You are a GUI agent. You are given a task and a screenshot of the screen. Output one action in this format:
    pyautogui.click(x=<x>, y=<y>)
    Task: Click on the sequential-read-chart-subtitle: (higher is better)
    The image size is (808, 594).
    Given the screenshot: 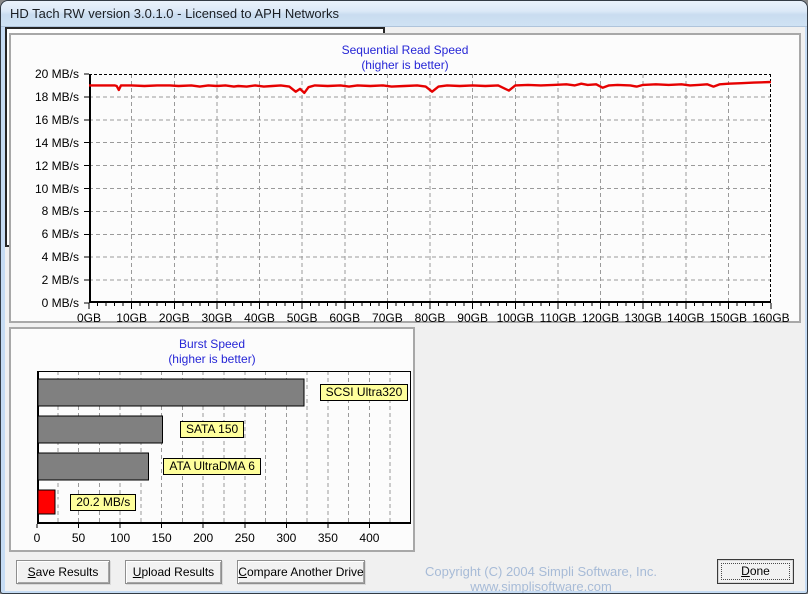 What is the action you would take?
    pyautogui.click(x=405, y=65)
    